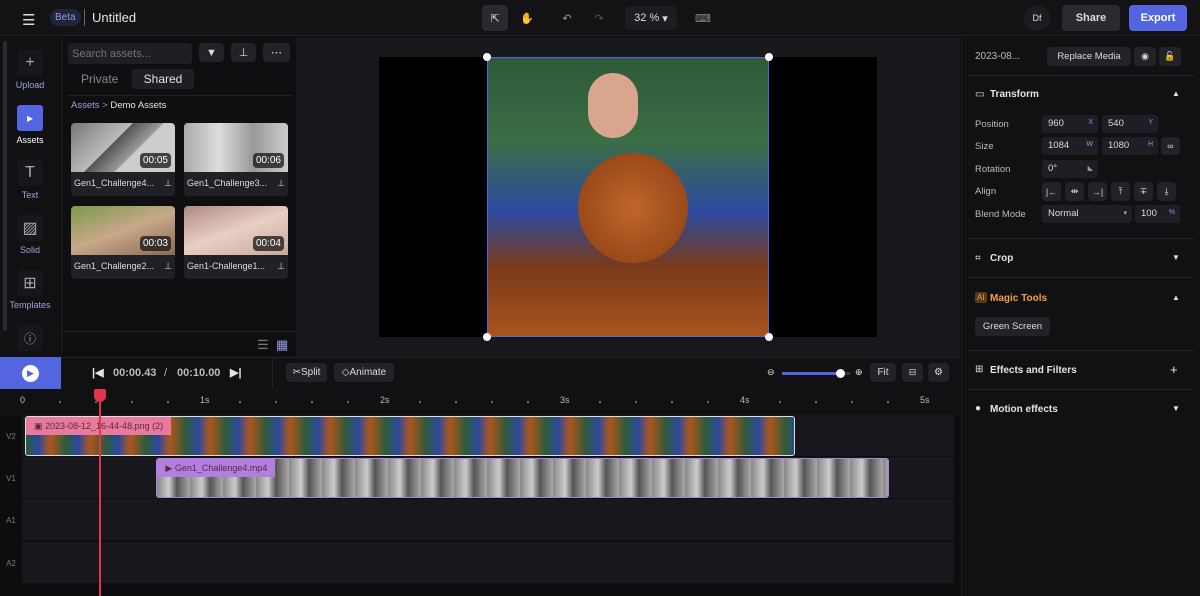 The width and height of the screenshot is (1200, 596). What do you see at coordinates (1130, 146) in the screenshot?
I see `height-input: 1080 H` at bounding box center [1130, 146].